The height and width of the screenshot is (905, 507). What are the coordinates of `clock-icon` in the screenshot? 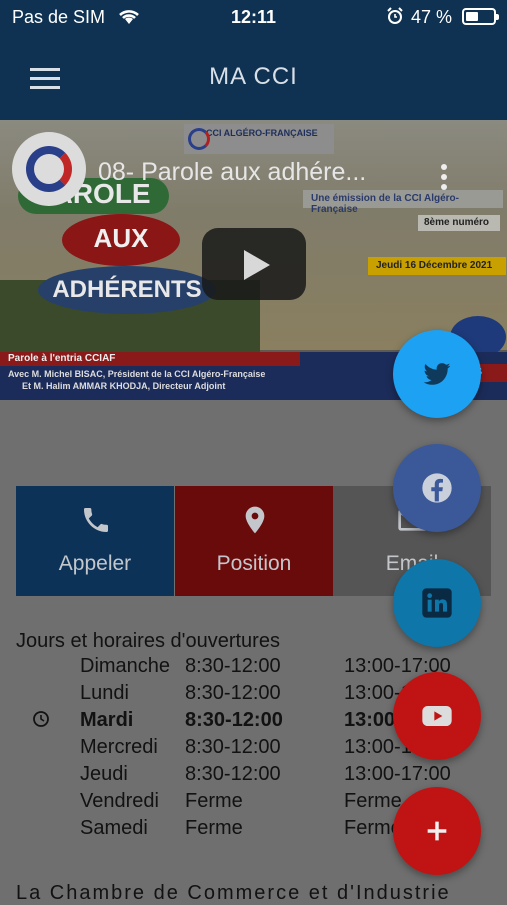 It's located at (41, 719).